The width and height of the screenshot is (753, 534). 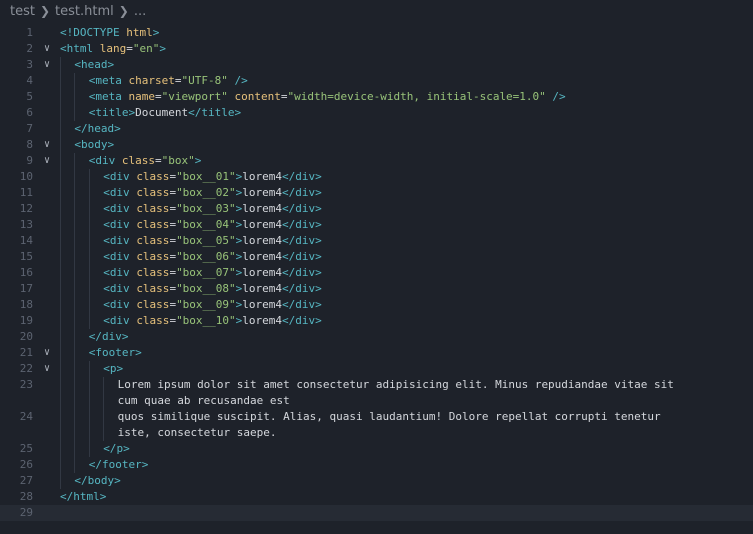 What do you see at coordinates (376, 369) in the screenshot?
I see `code-line: 22 ∨ <p>` at bounding box center [376, 369].